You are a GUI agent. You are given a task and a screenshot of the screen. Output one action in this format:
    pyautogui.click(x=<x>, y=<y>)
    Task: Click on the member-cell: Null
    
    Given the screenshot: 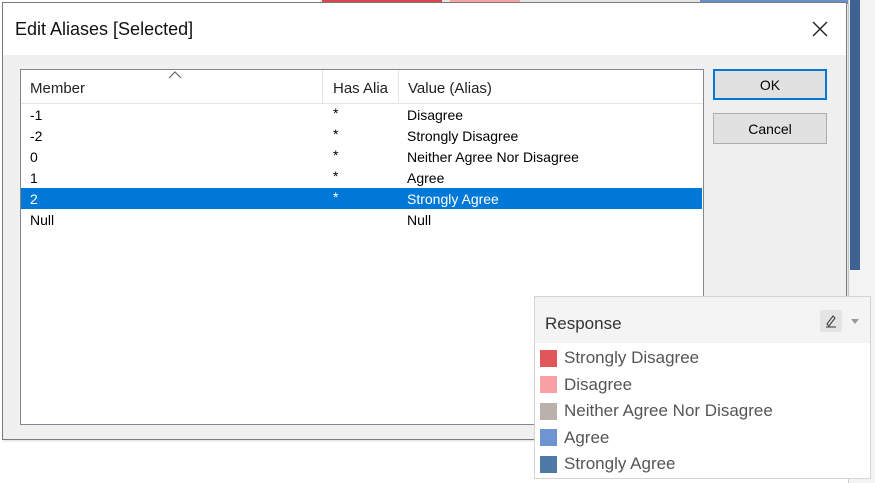 What is the action you would take?
    pyautogui.click(x=42, y=220)
    